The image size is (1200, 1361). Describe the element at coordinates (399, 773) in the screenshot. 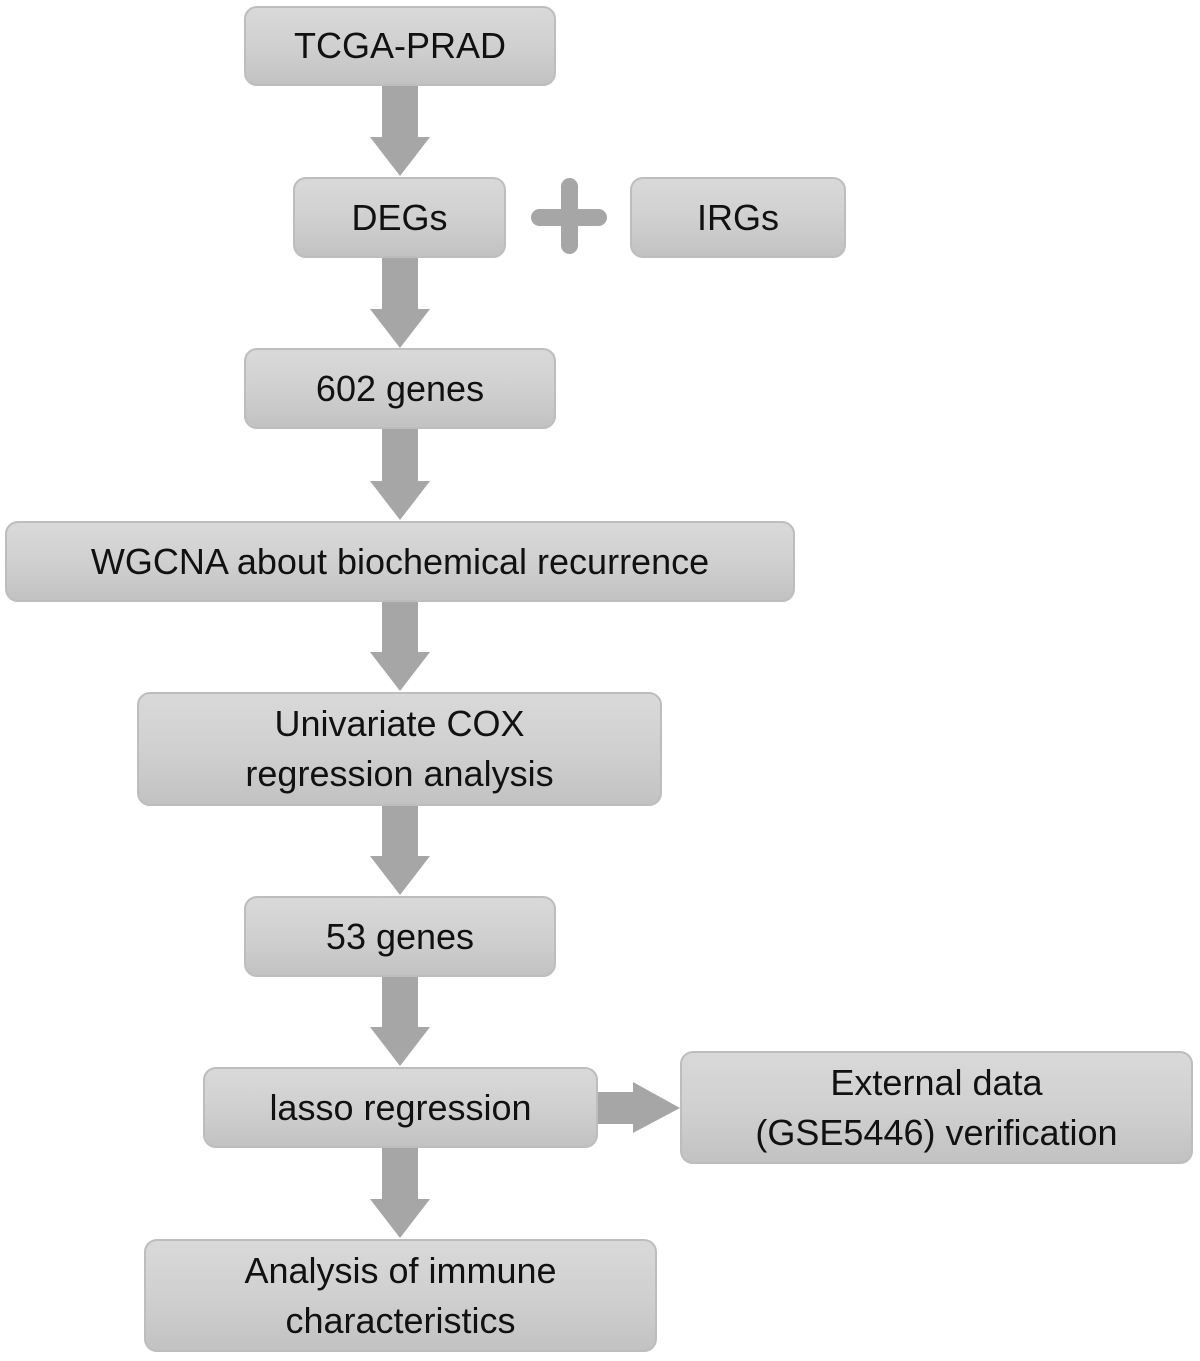

I see `node-label-line-2: regression analysis` at that location.